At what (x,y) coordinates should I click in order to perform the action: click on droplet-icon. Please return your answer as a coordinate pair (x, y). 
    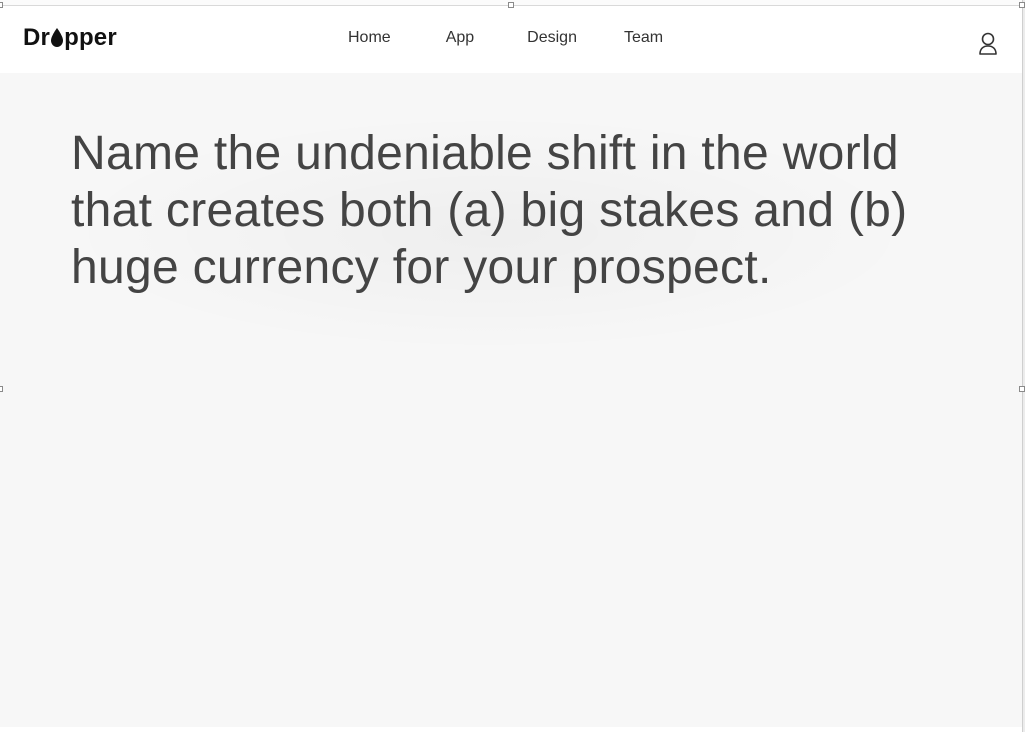
    Looking at the image, I should click on (57, 37).